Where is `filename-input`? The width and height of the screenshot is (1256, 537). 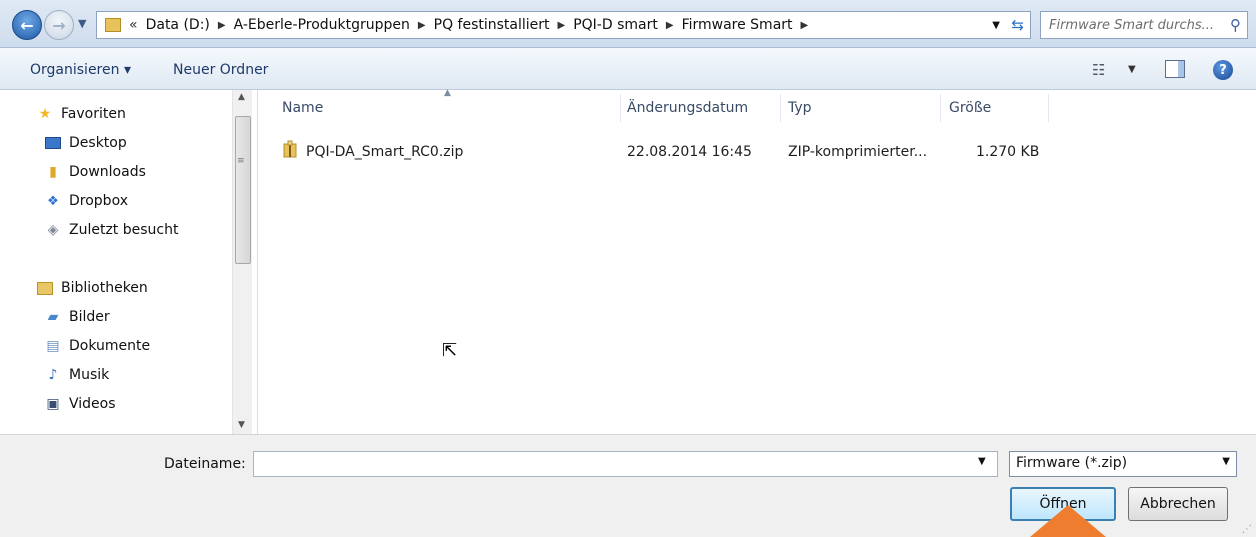
filename-input is located at coordinates (625, 464).